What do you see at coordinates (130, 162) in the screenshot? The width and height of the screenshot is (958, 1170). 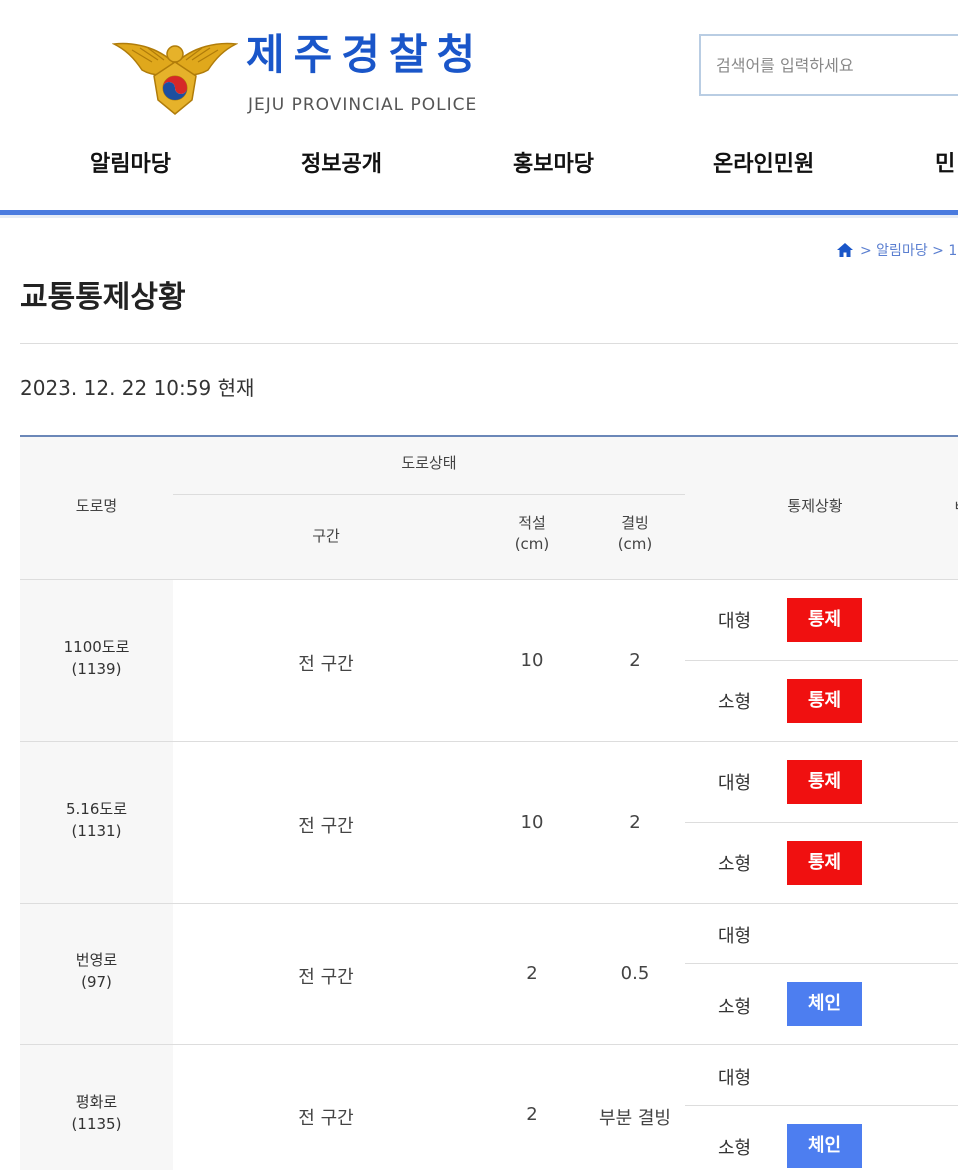 I see `nav-item-notice: 알림마당` at bounding box center [130, 162].